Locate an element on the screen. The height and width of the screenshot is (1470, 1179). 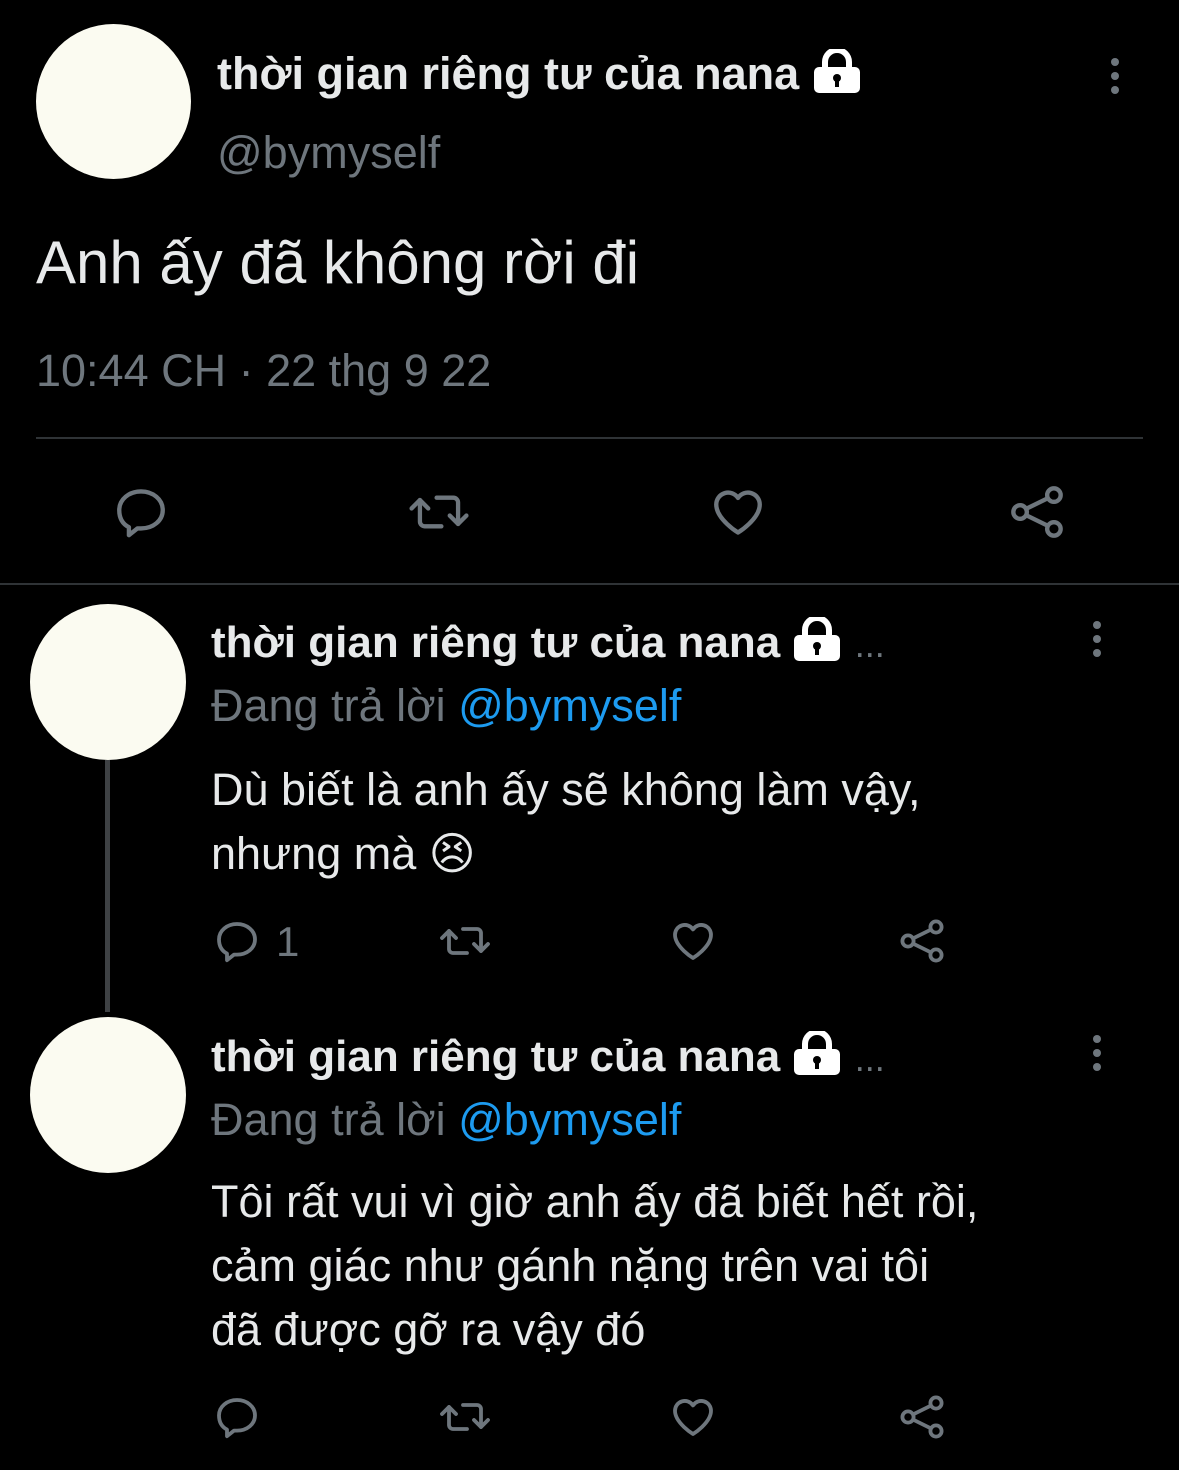
handle: @bymyself is located at coordinates (328, 153).